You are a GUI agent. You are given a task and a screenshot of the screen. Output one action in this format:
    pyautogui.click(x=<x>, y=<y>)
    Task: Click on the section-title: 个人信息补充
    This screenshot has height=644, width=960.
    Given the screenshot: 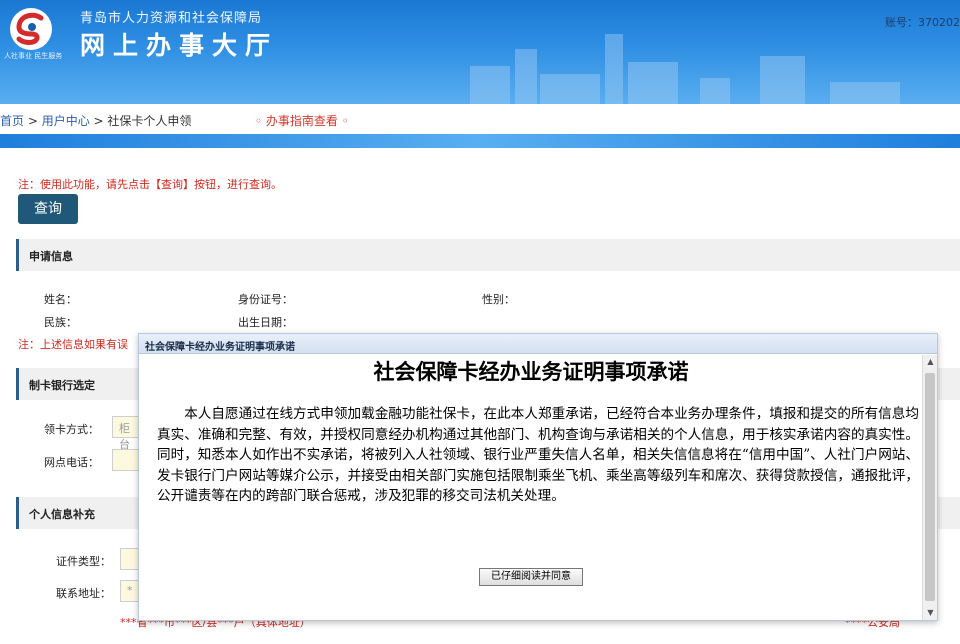 What is the action you would take?
    pyautogui.click(x=62, y=514)
    